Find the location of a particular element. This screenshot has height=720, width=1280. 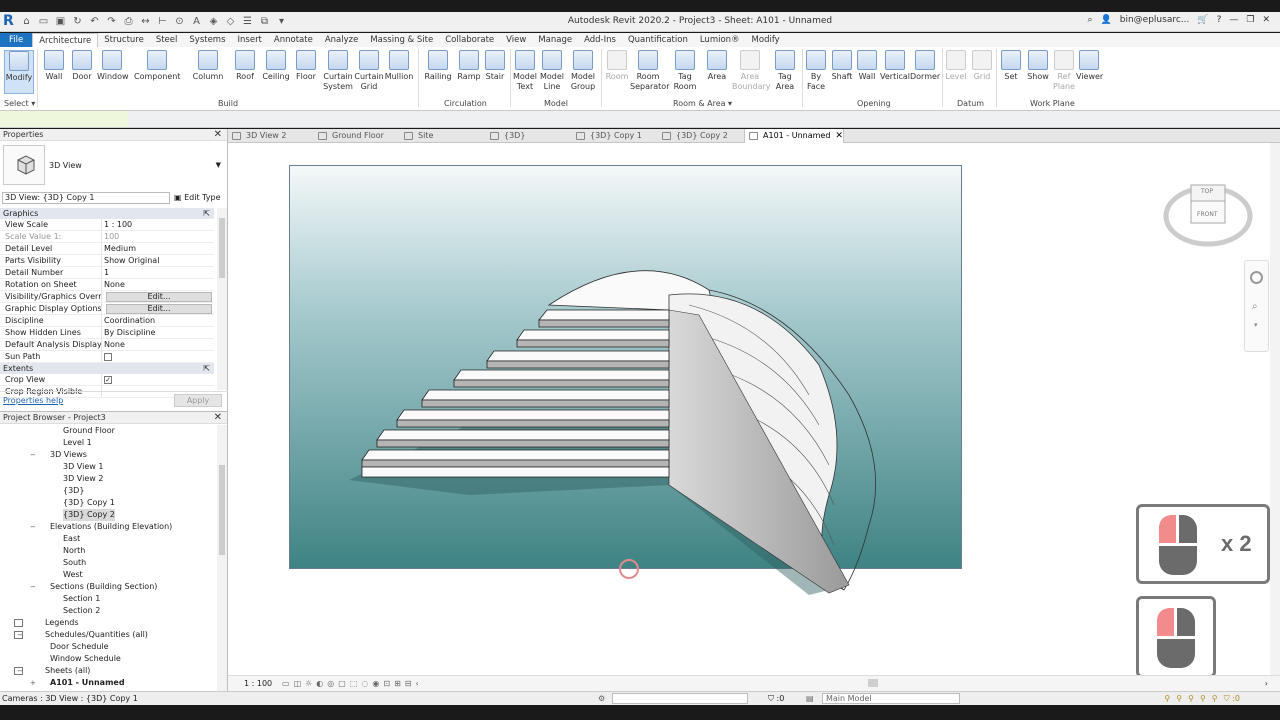

tab-collaborate: Collaborate is located at coordinates (469, 40).